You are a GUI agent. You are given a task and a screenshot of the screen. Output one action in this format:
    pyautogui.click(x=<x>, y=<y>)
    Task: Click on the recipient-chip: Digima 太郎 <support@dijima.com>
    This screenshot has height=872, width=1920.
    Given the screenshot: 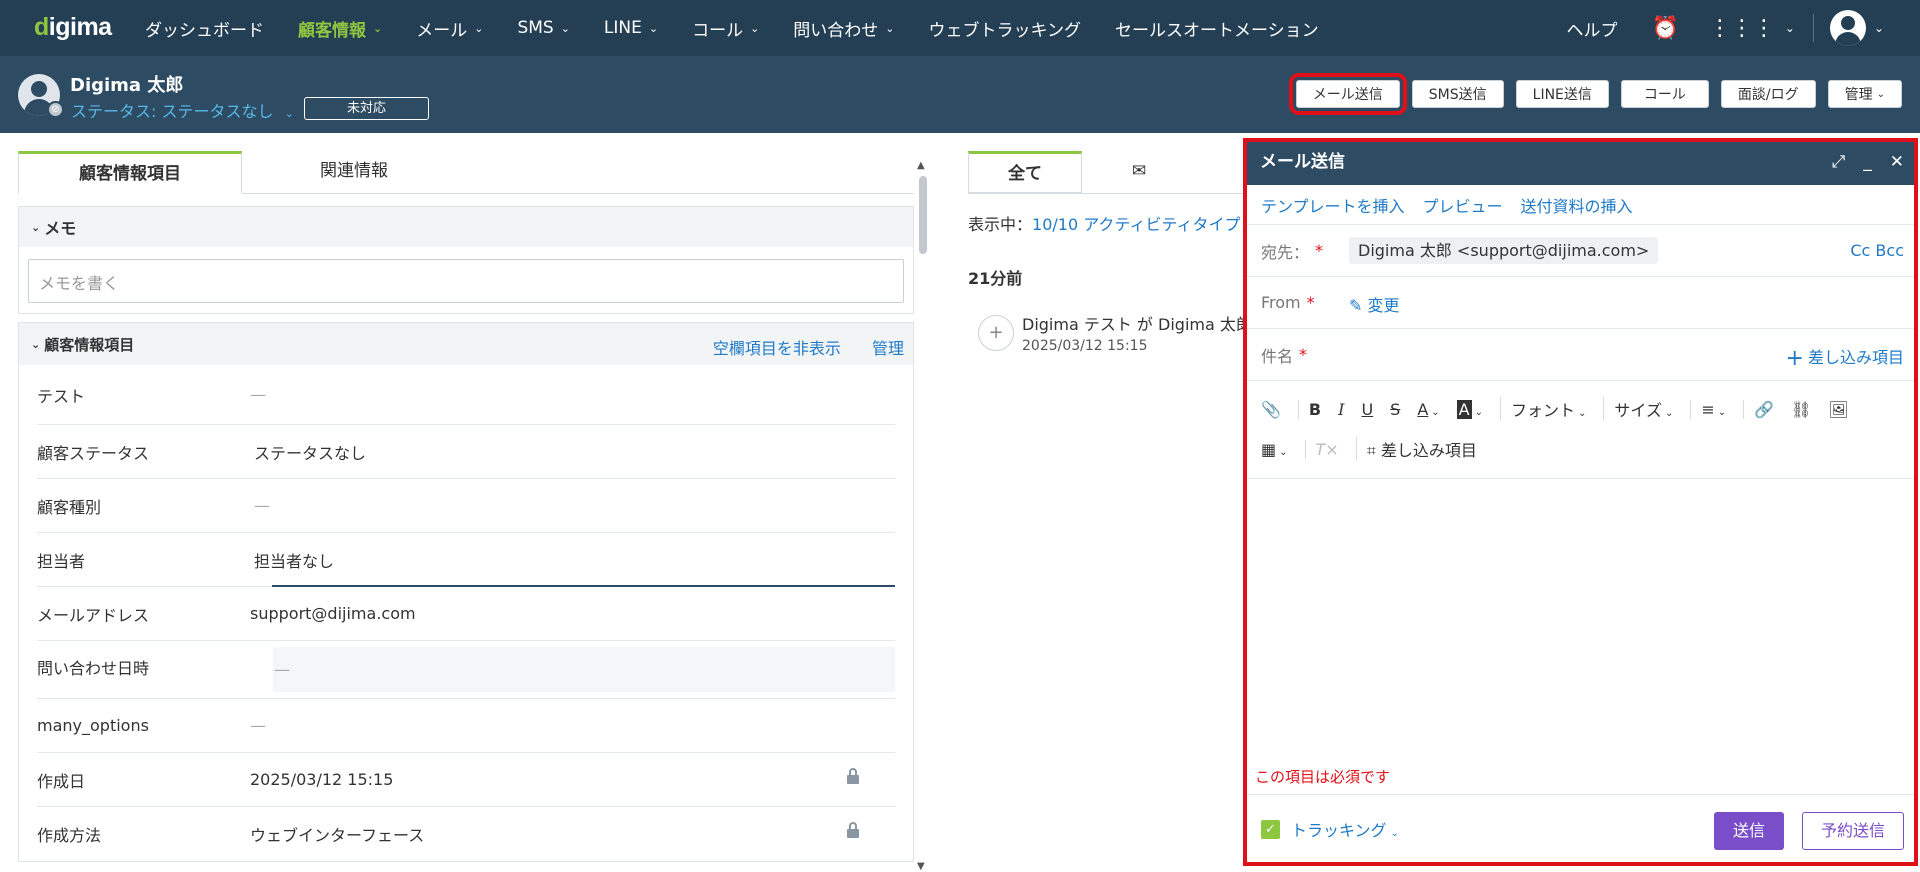 What is the action you would take?
    pyautogui.click(x=1504, y=250)
    